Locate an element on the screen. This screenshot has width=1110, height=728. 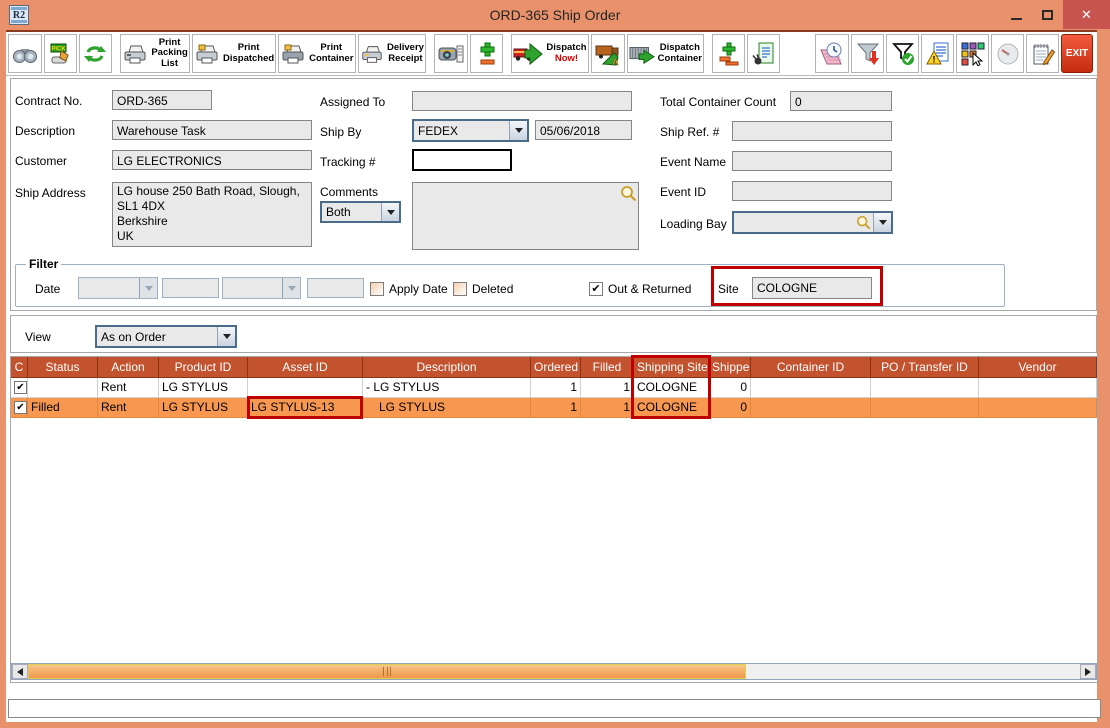
comments-mode-select: Both is located at coordinates (360, 212).